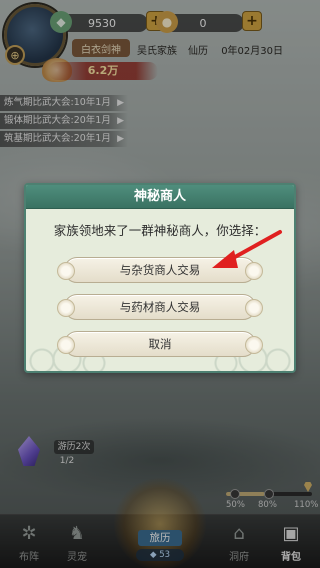 This screenshot has width=320, height=568. I want to click on trade-herb-merchant-button: 与药材商人交易, so click(160, 307).